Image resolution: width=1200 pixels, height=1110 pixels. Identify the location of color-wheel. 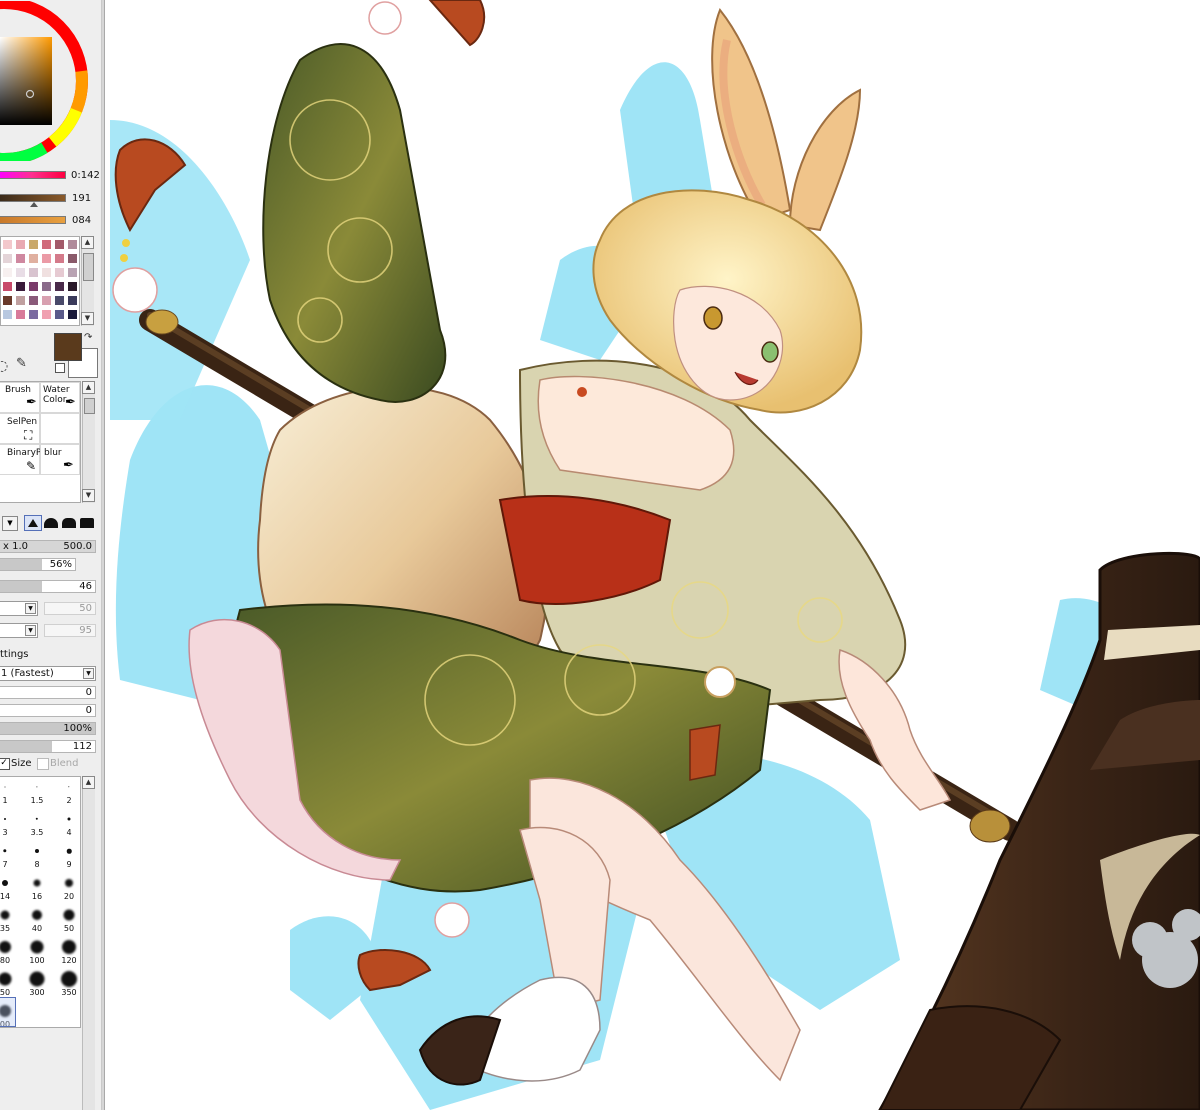
(45, 82).